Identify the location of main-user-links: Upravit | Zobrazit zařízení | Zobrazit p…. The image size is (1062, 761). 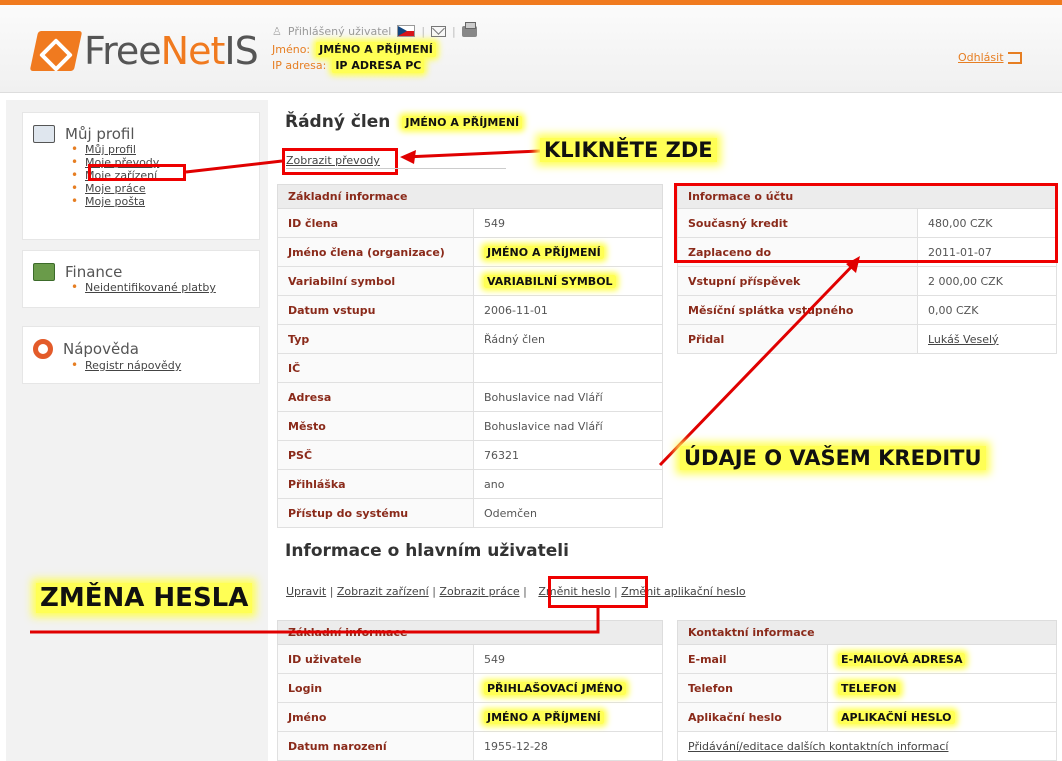
(516, 591).